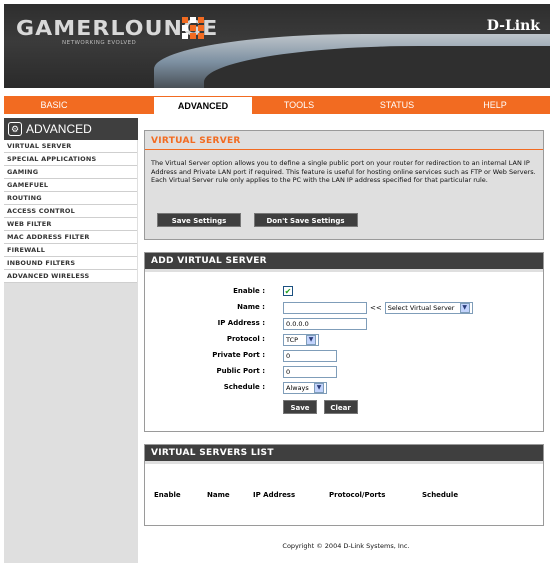 The height and width of the screenshot is (563, 554). I want to click on public-port-row: Public Port : 0, so click(345, 373).